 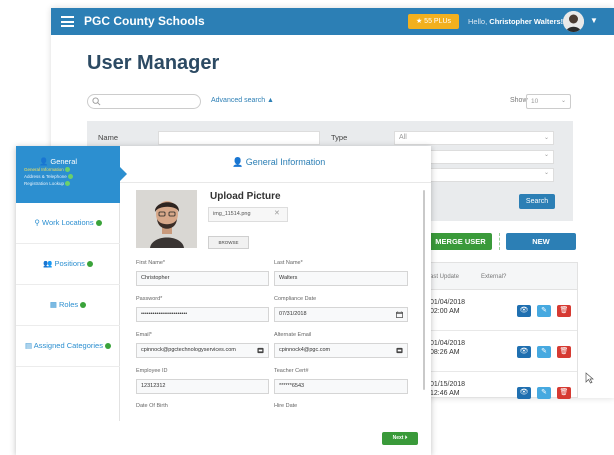 I want to click on teacher-cert-label: Teacher Cert#, so click(x=291, y=371).